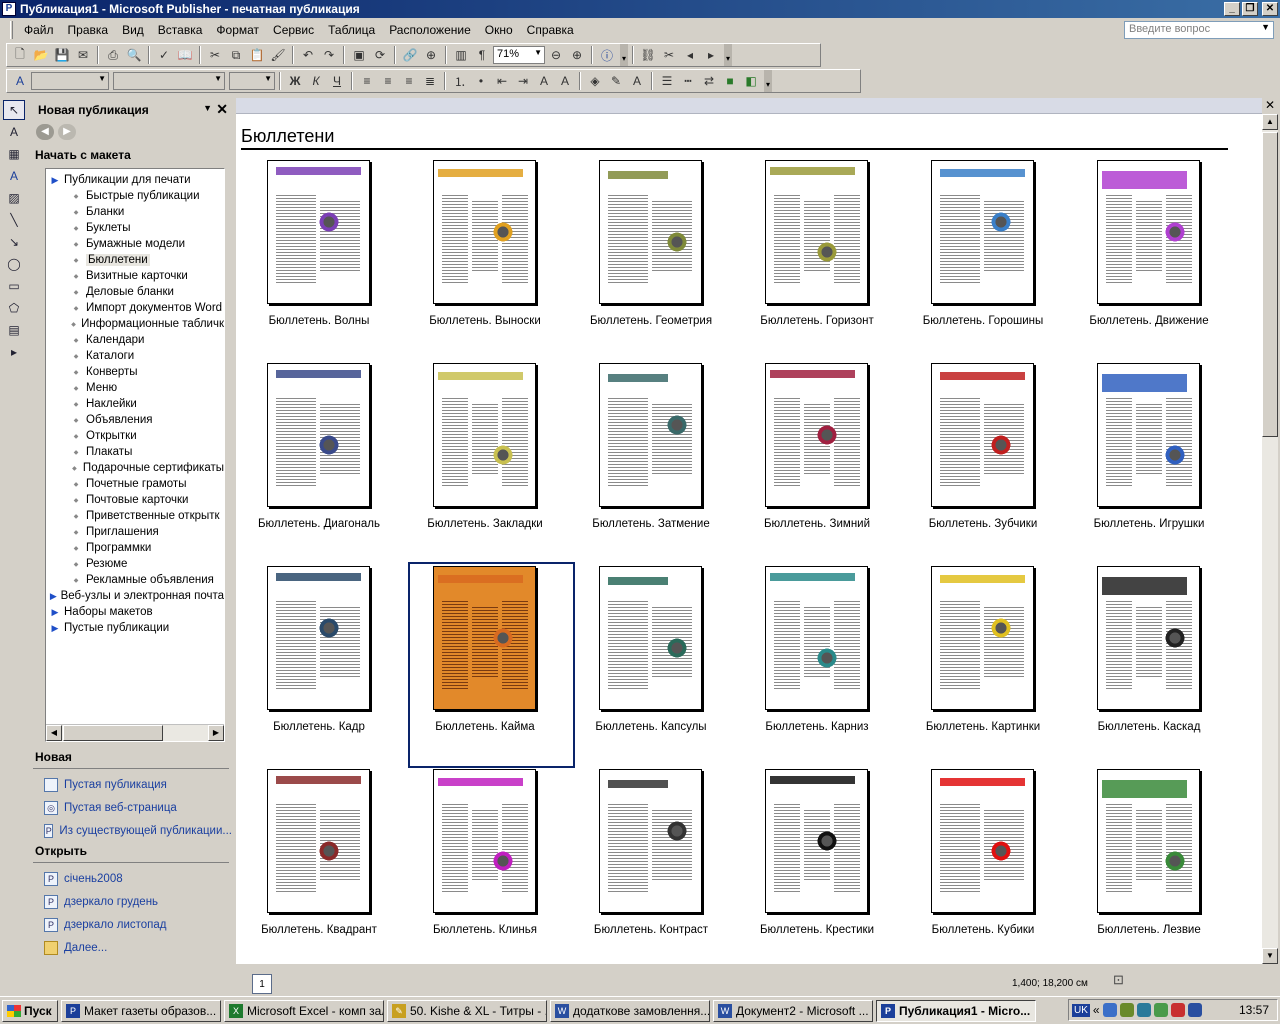  I want to click on menu-file: Файл, so click(39, 30).